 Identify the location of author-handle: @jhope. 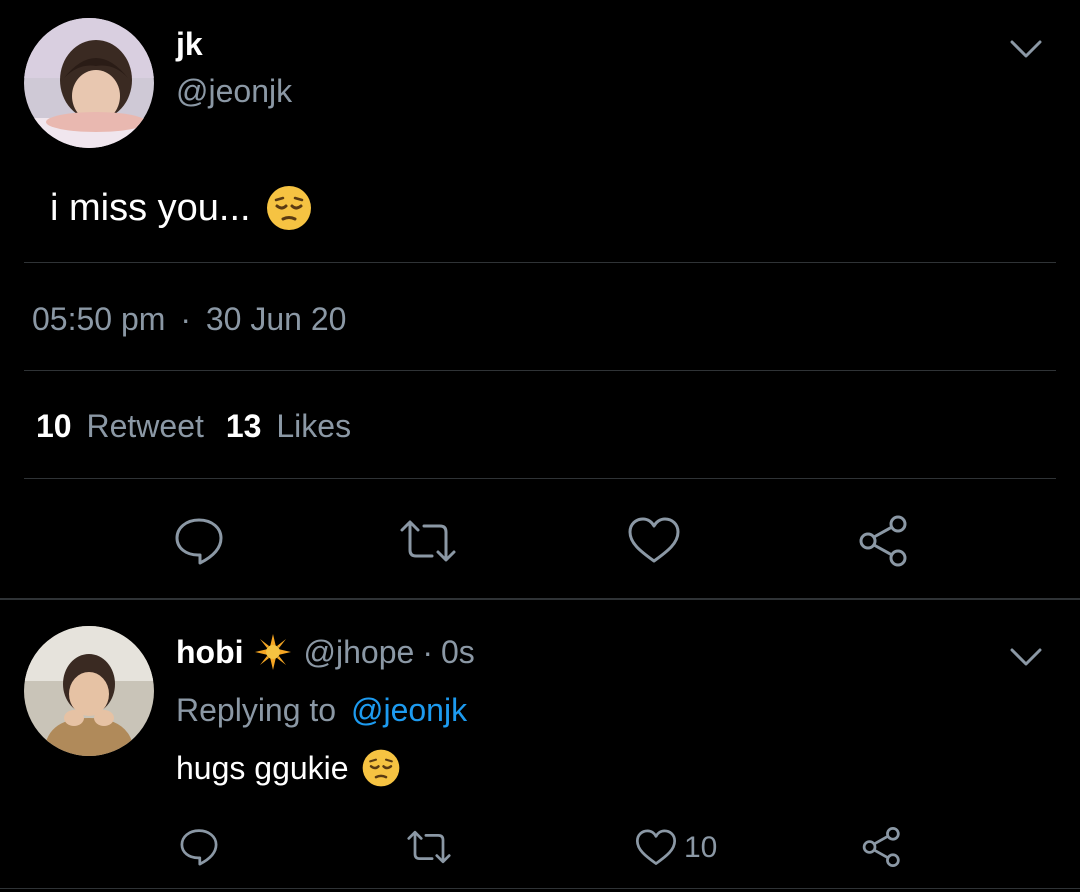
(359, 652).